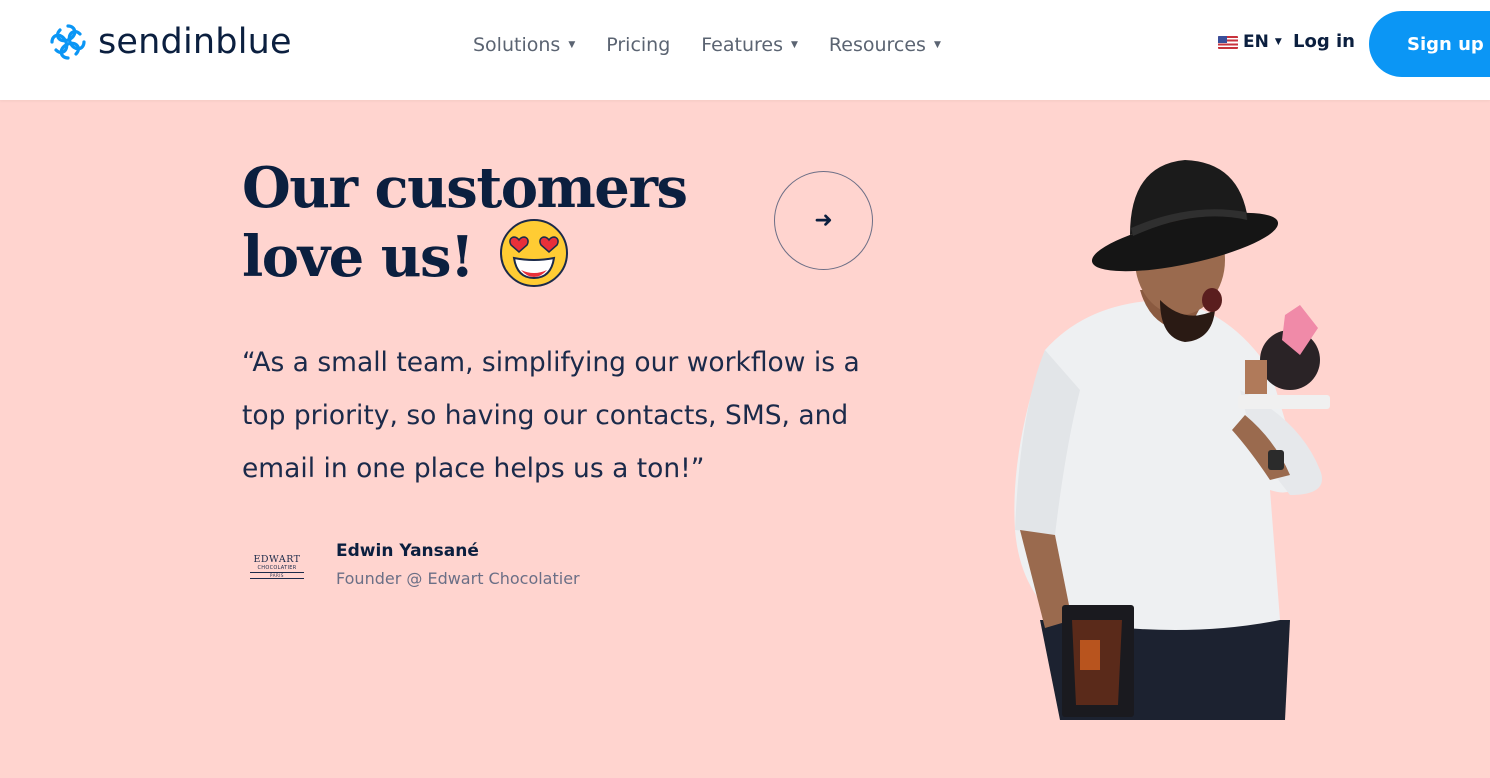 Image resolution: width=1490 pixels, height=778 pixels. Describe the element at coordinates (1228, 42) in the screenshot. I see `us-flag-icon` at that location.